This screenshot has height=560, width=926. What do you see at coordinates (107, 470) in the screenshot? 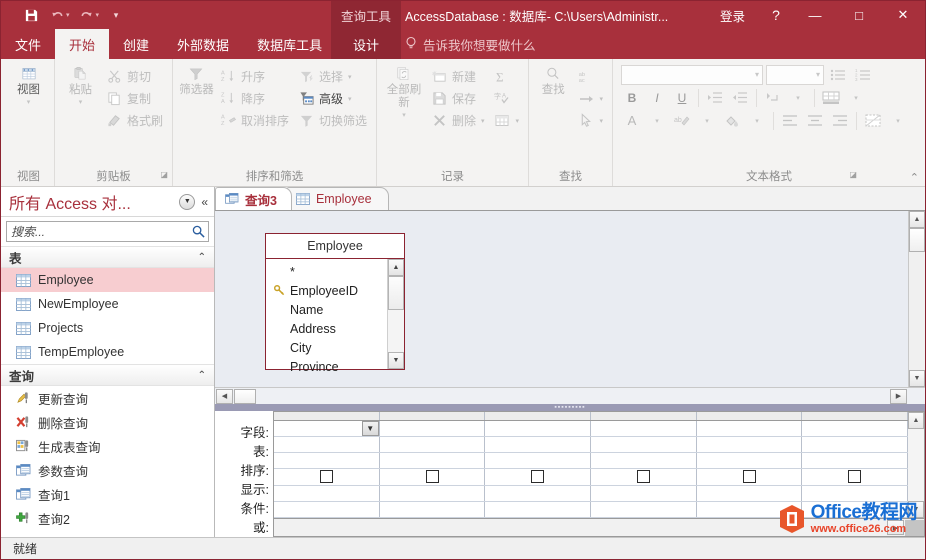
I see `sidebar-item-parameter-query: 参数查询` at bounding box center [107, 470].